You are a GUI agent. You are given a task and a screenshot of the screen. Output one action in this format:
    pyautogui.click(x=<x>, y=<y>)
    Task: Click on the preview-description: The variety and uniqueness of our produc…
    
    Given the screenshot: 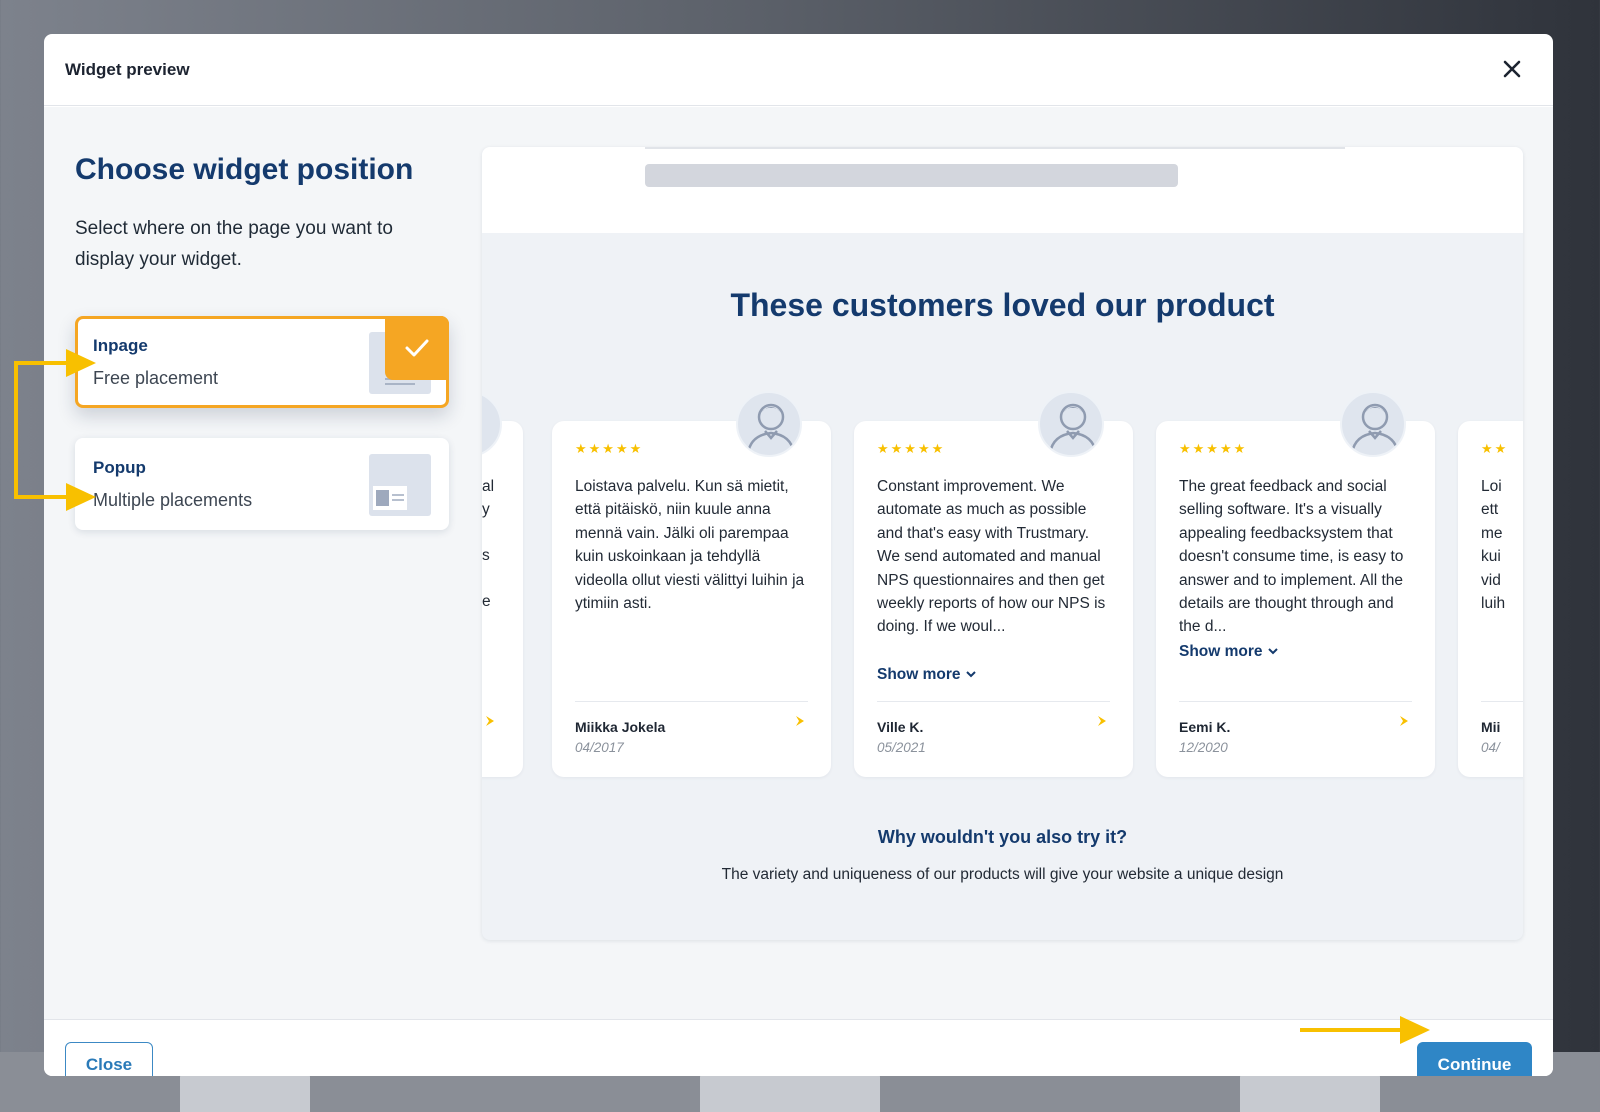 What is the action you would take?
    pyautogui.click(x=1002, y=874)
    